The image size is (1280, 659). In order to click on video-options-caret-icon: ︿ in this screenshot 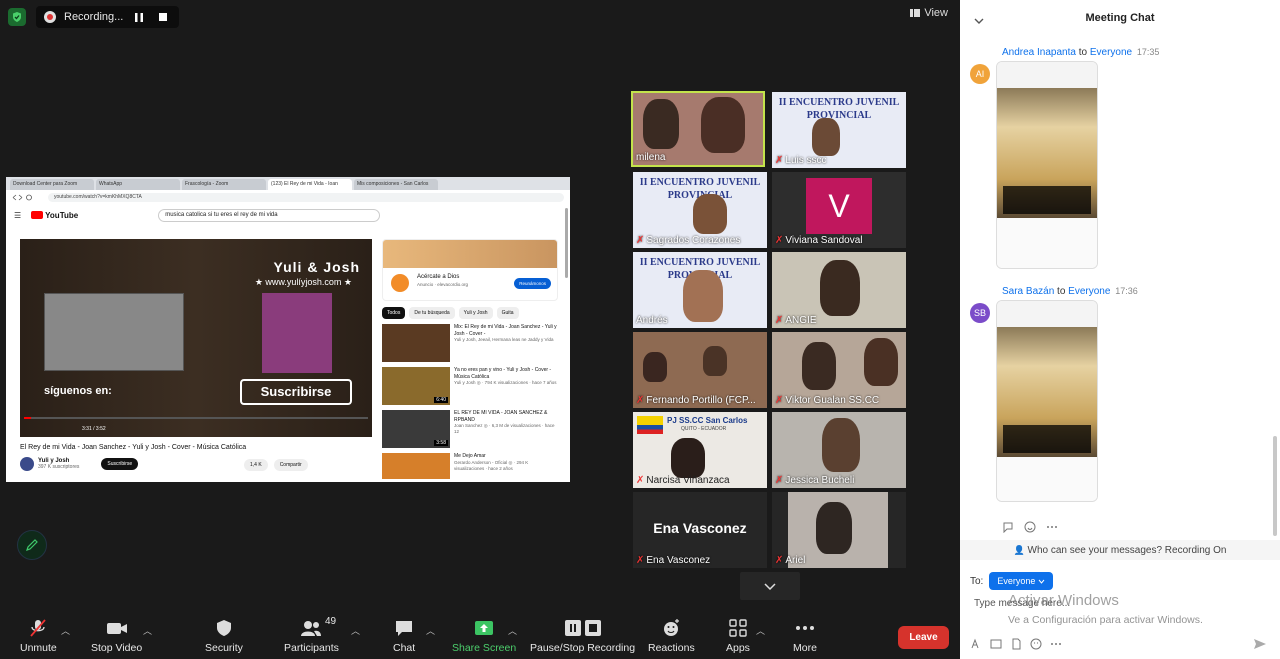, I will do `click(147, 630)`.